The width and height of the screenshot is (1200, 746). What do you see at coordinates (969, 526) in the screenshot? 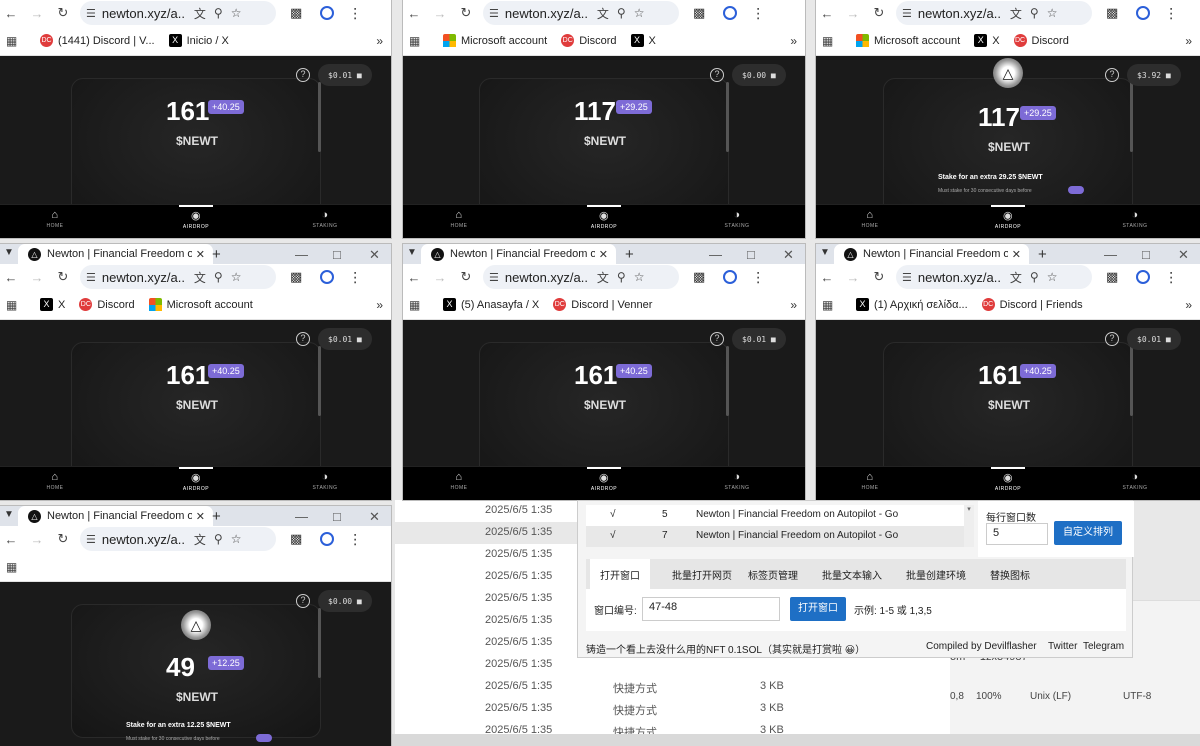
I see `list-scrollbar: ▾` at bounding box center [969, 526].